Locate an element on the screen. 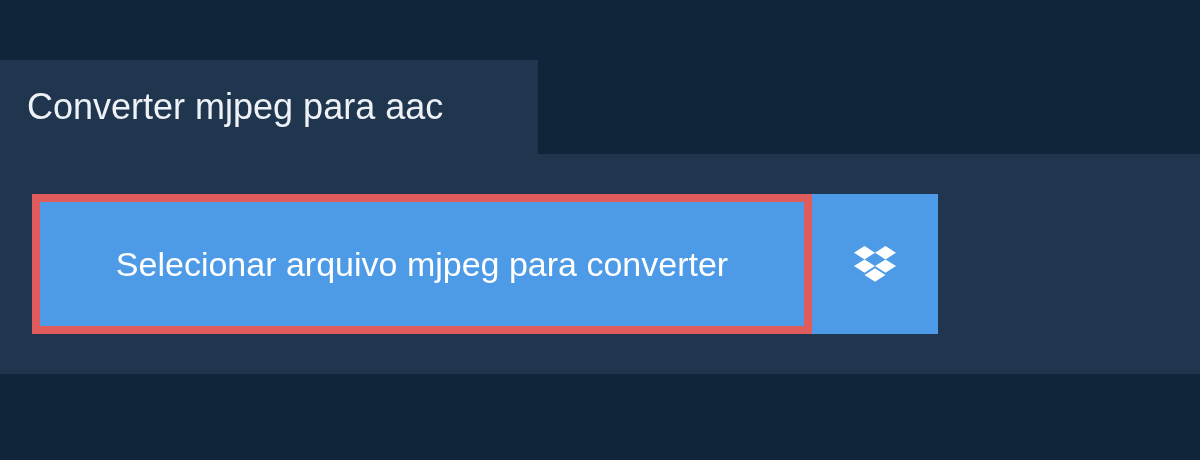  cloud-button is located at coordinates (875, 264).